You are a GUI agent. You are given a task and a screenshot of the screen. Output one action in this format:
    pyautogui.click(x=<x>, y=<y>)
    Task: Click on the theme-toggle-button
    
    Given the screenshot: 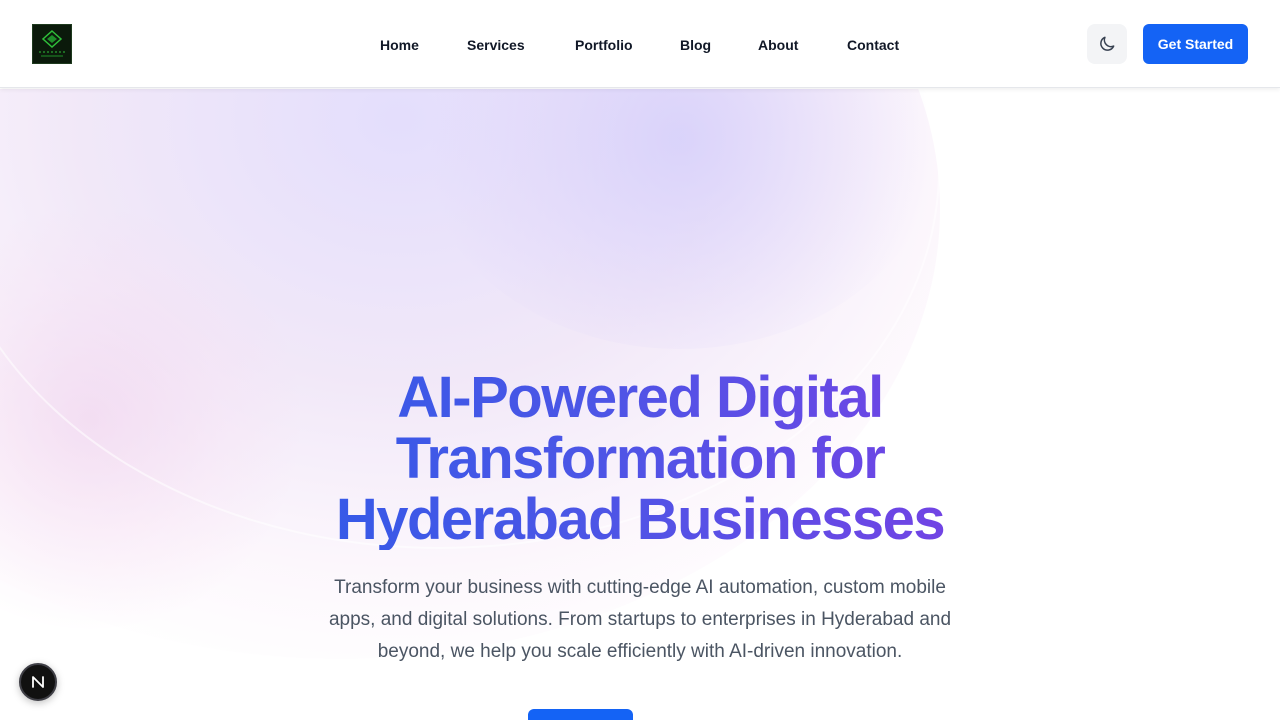 What is the action you would take?
    pyautogui.click(x=1107, y=44)
    